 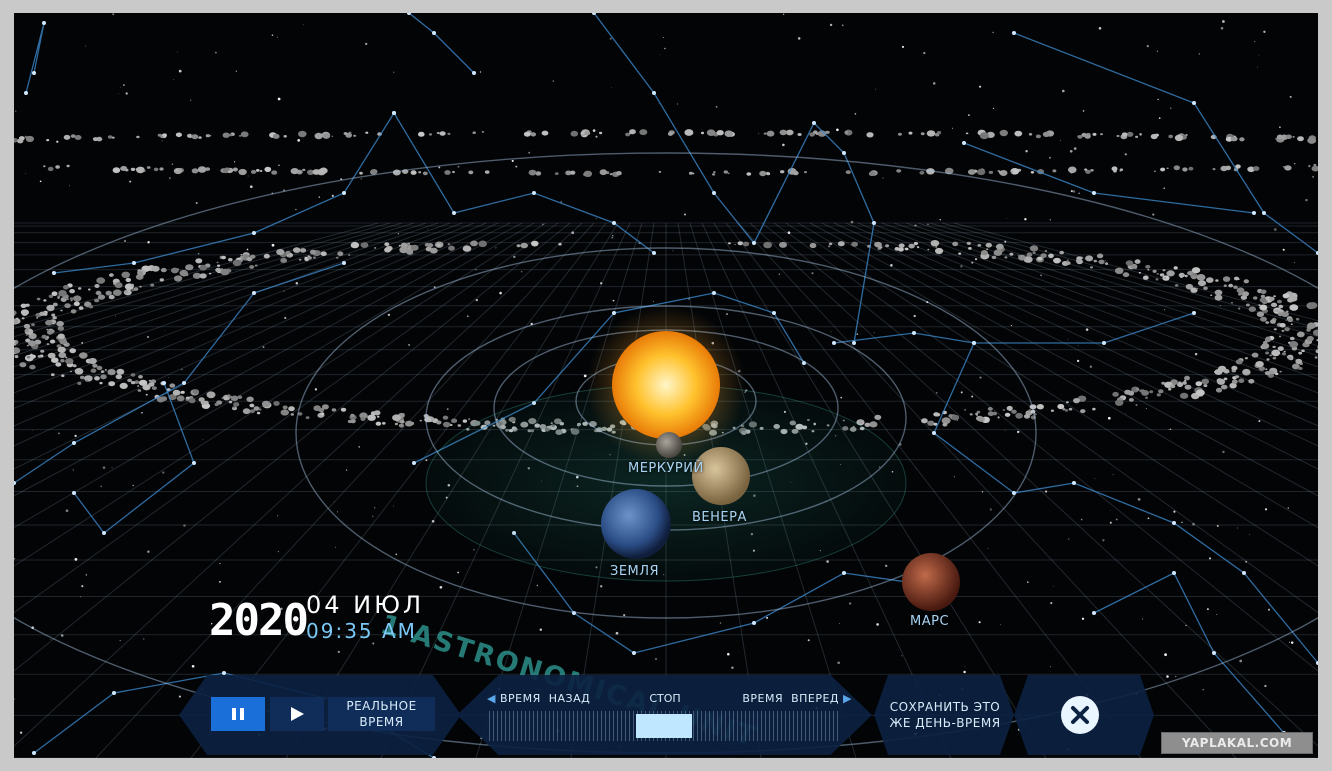 I want to click on year-text: 2020, so click(x=259, y=620).